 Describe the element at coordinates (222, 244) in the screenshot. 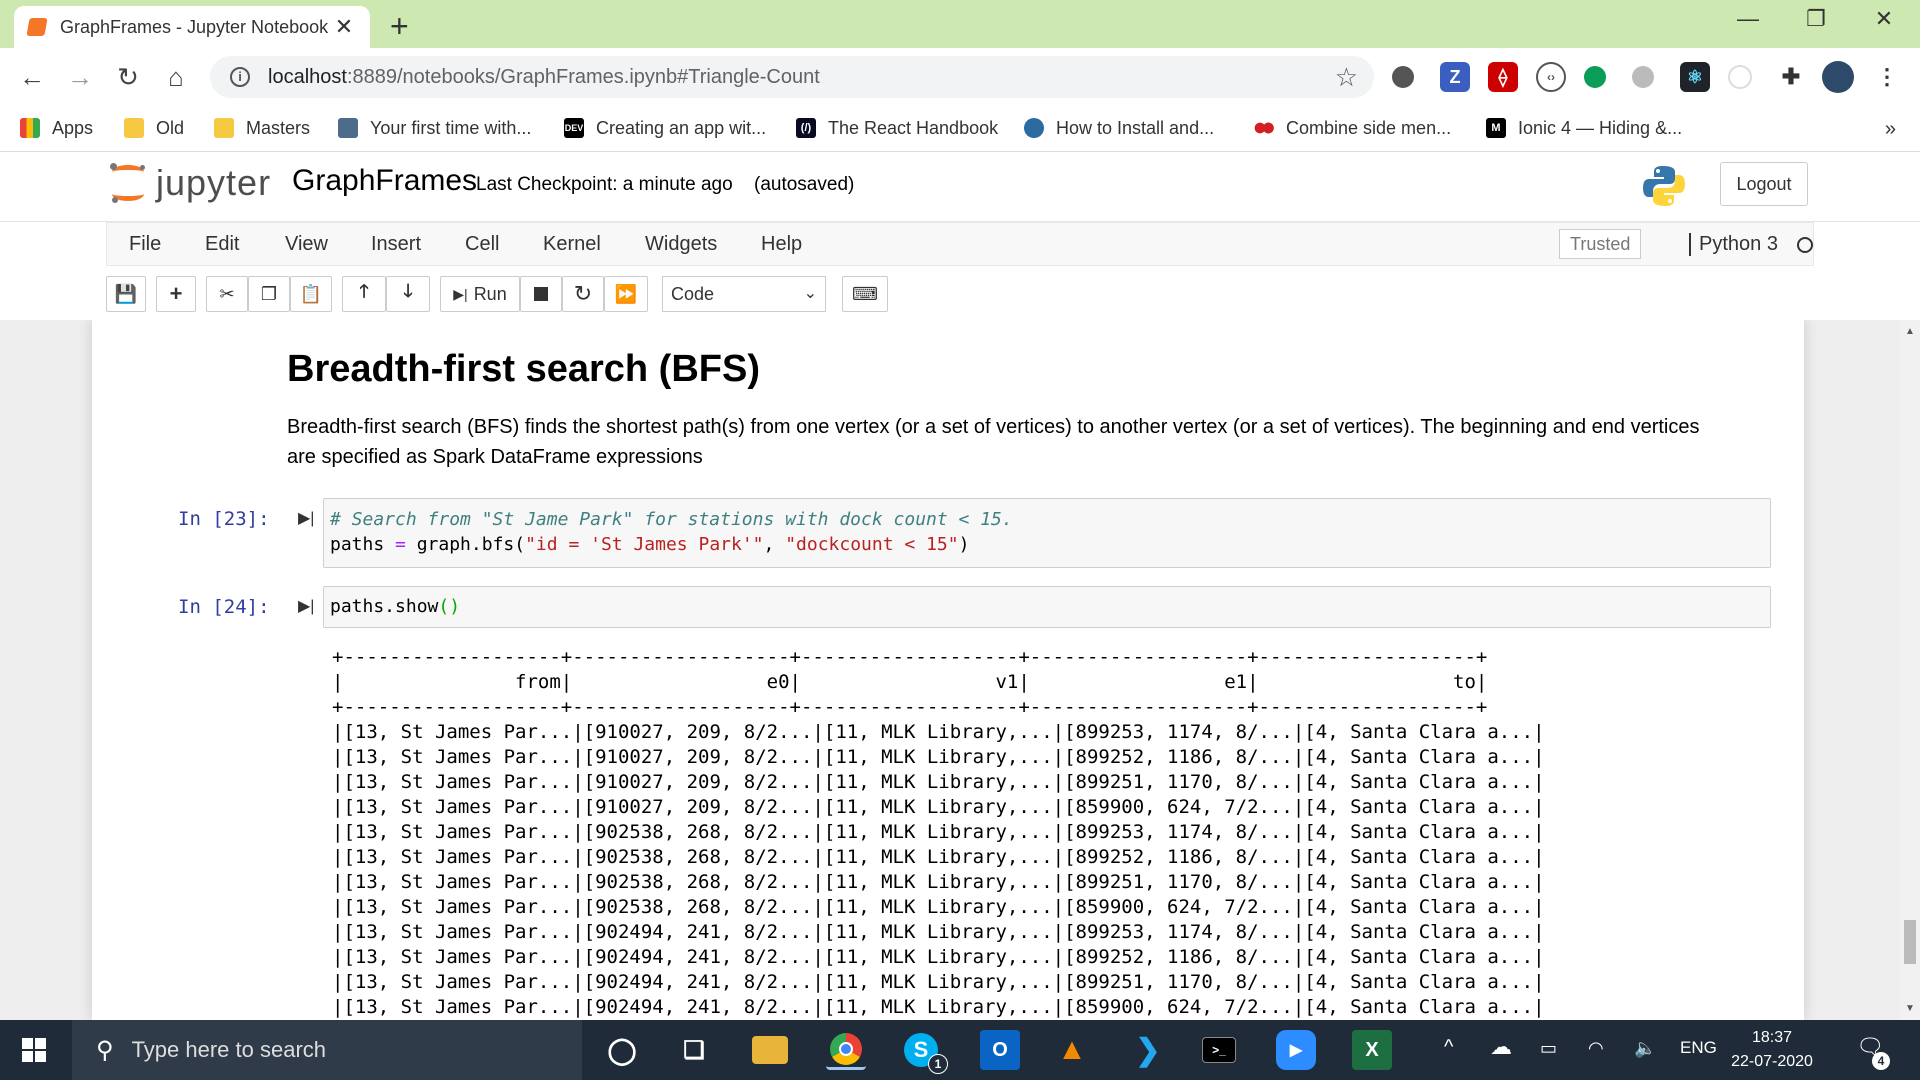

I see `menu-edit: Edit` at that location.